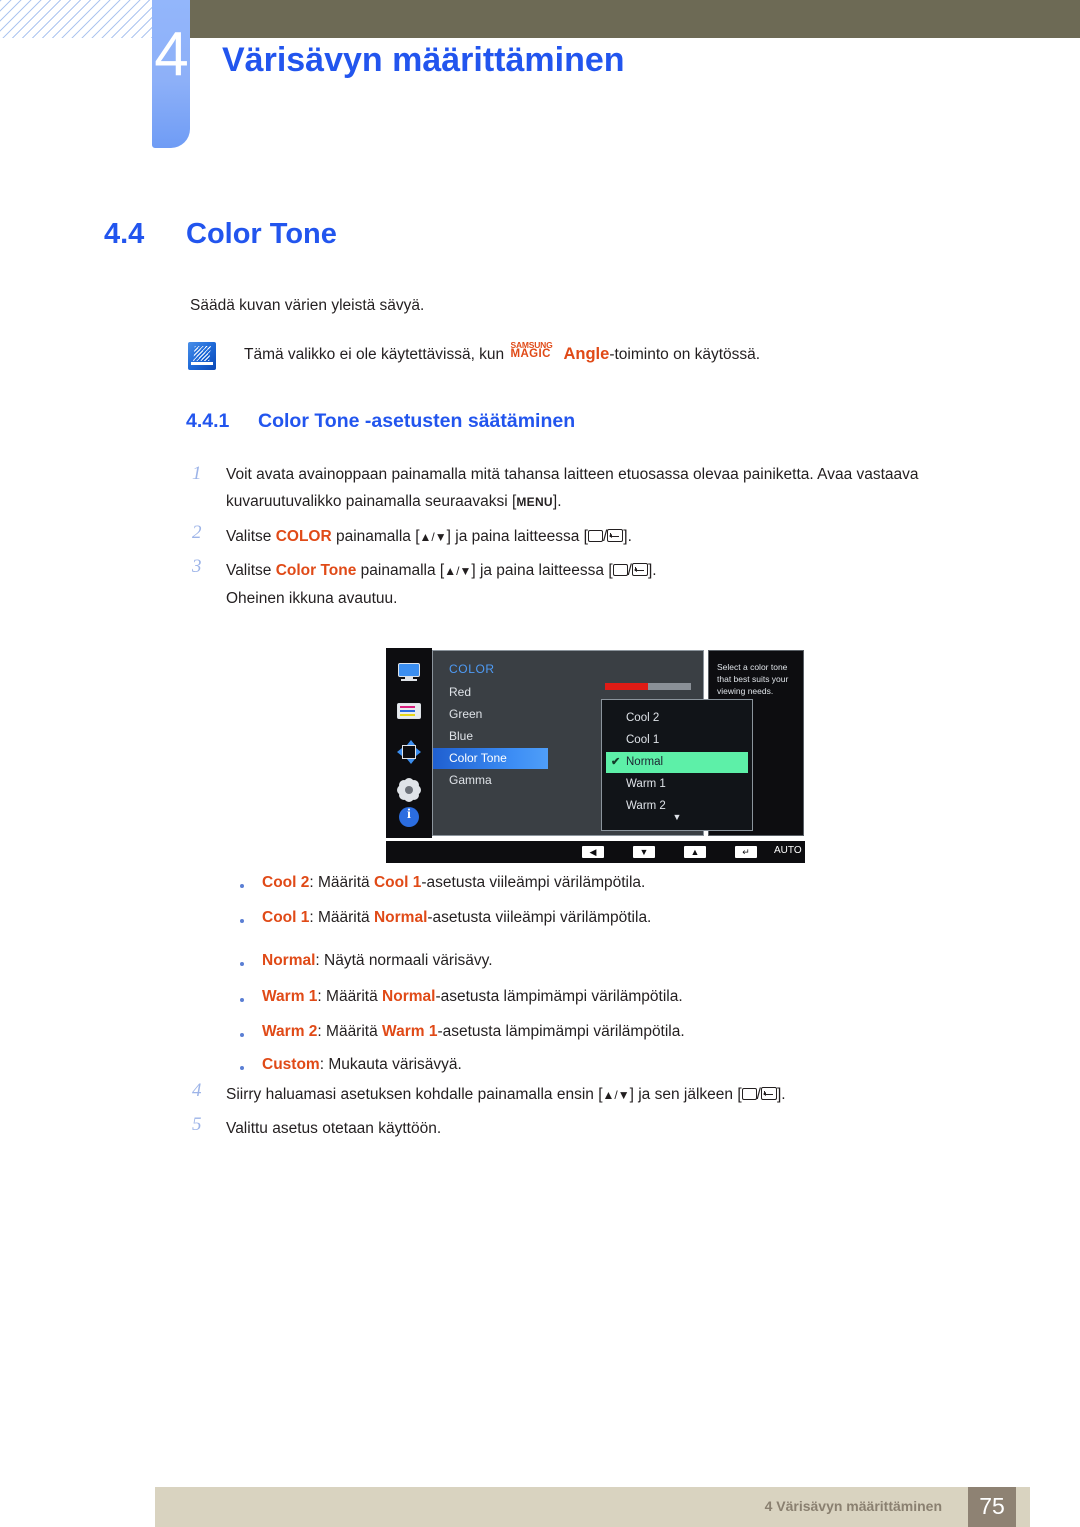  Describe the element at coordinates (202, 356) in the screenshot. I see `note-pen-icon` at that location.